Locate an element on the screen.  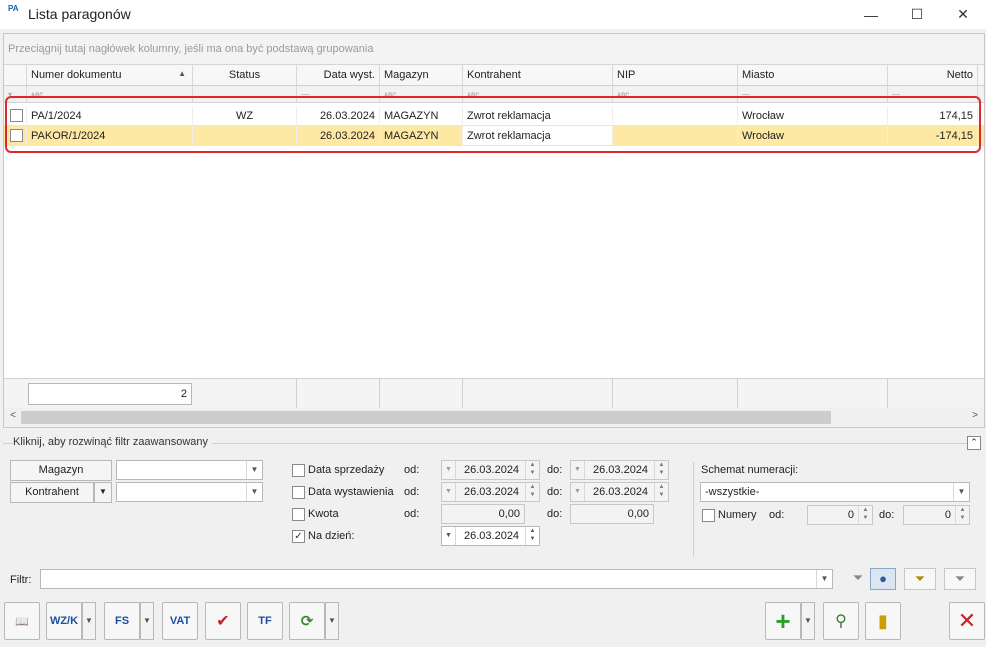
kontrahent-button: Kontrahent is located at coordinates (52, 492).